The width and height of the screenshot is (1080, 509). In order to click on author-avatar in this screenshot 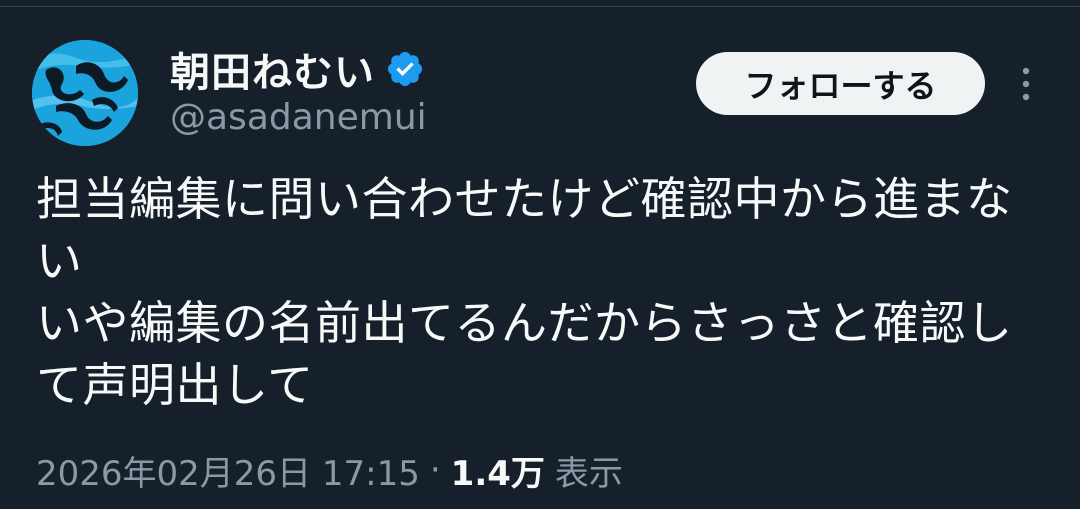, I will do `click(85, 93)`.